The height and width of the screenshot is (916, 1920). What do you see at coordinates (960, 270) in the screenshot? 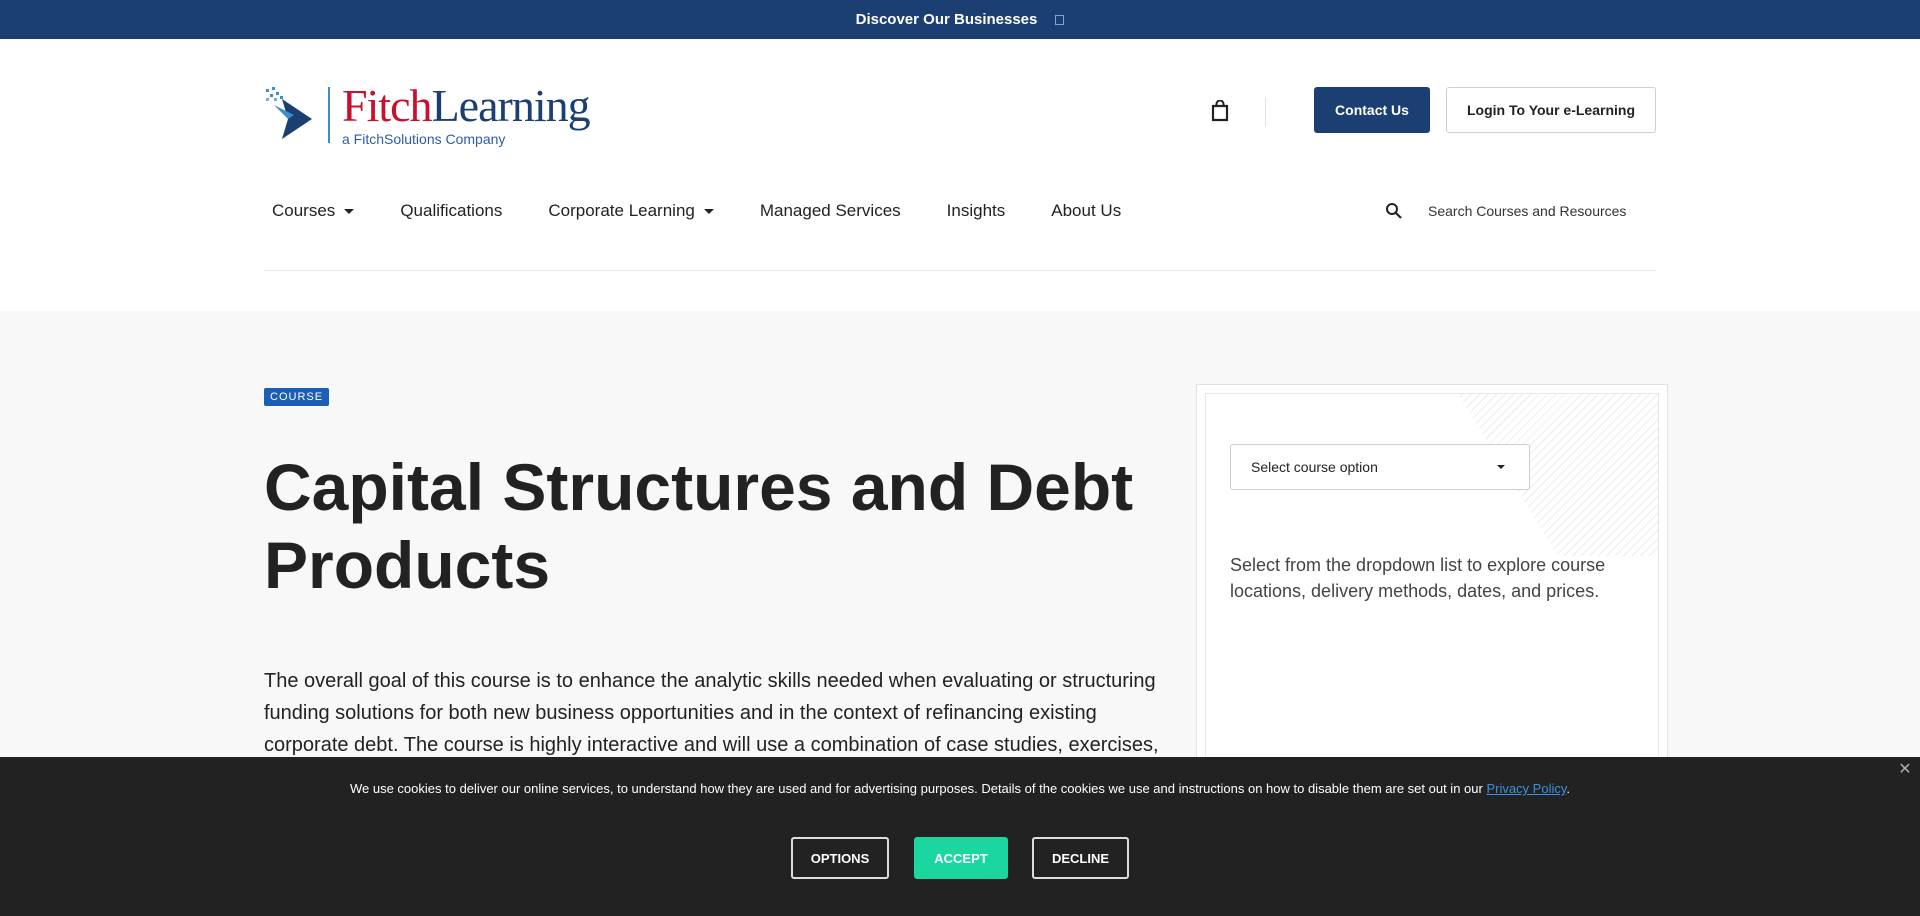
I see `header-divider` at bounding box center [960, 270].